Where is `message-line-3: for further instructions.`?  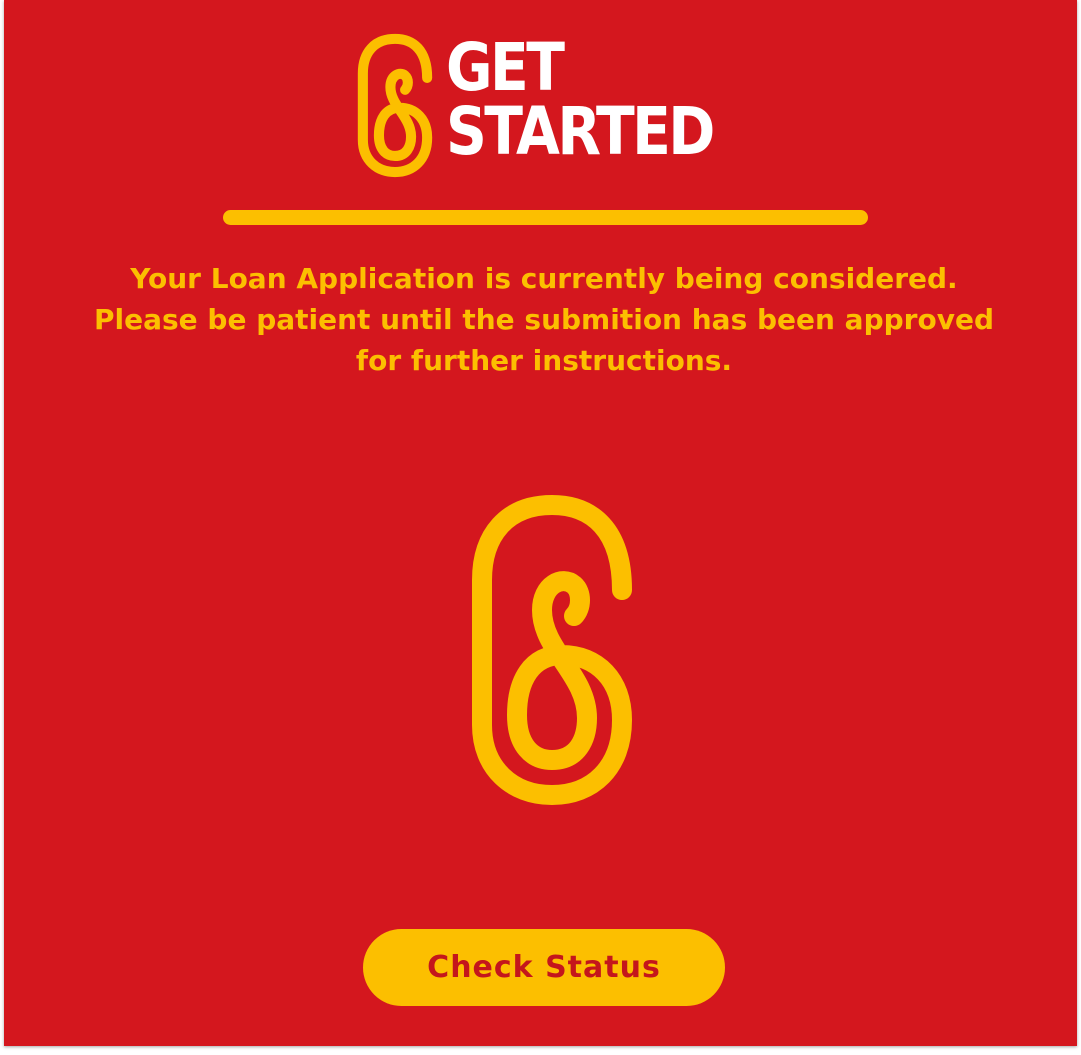
message-line-3: for further instructions. is located at coordinates (544, 360).